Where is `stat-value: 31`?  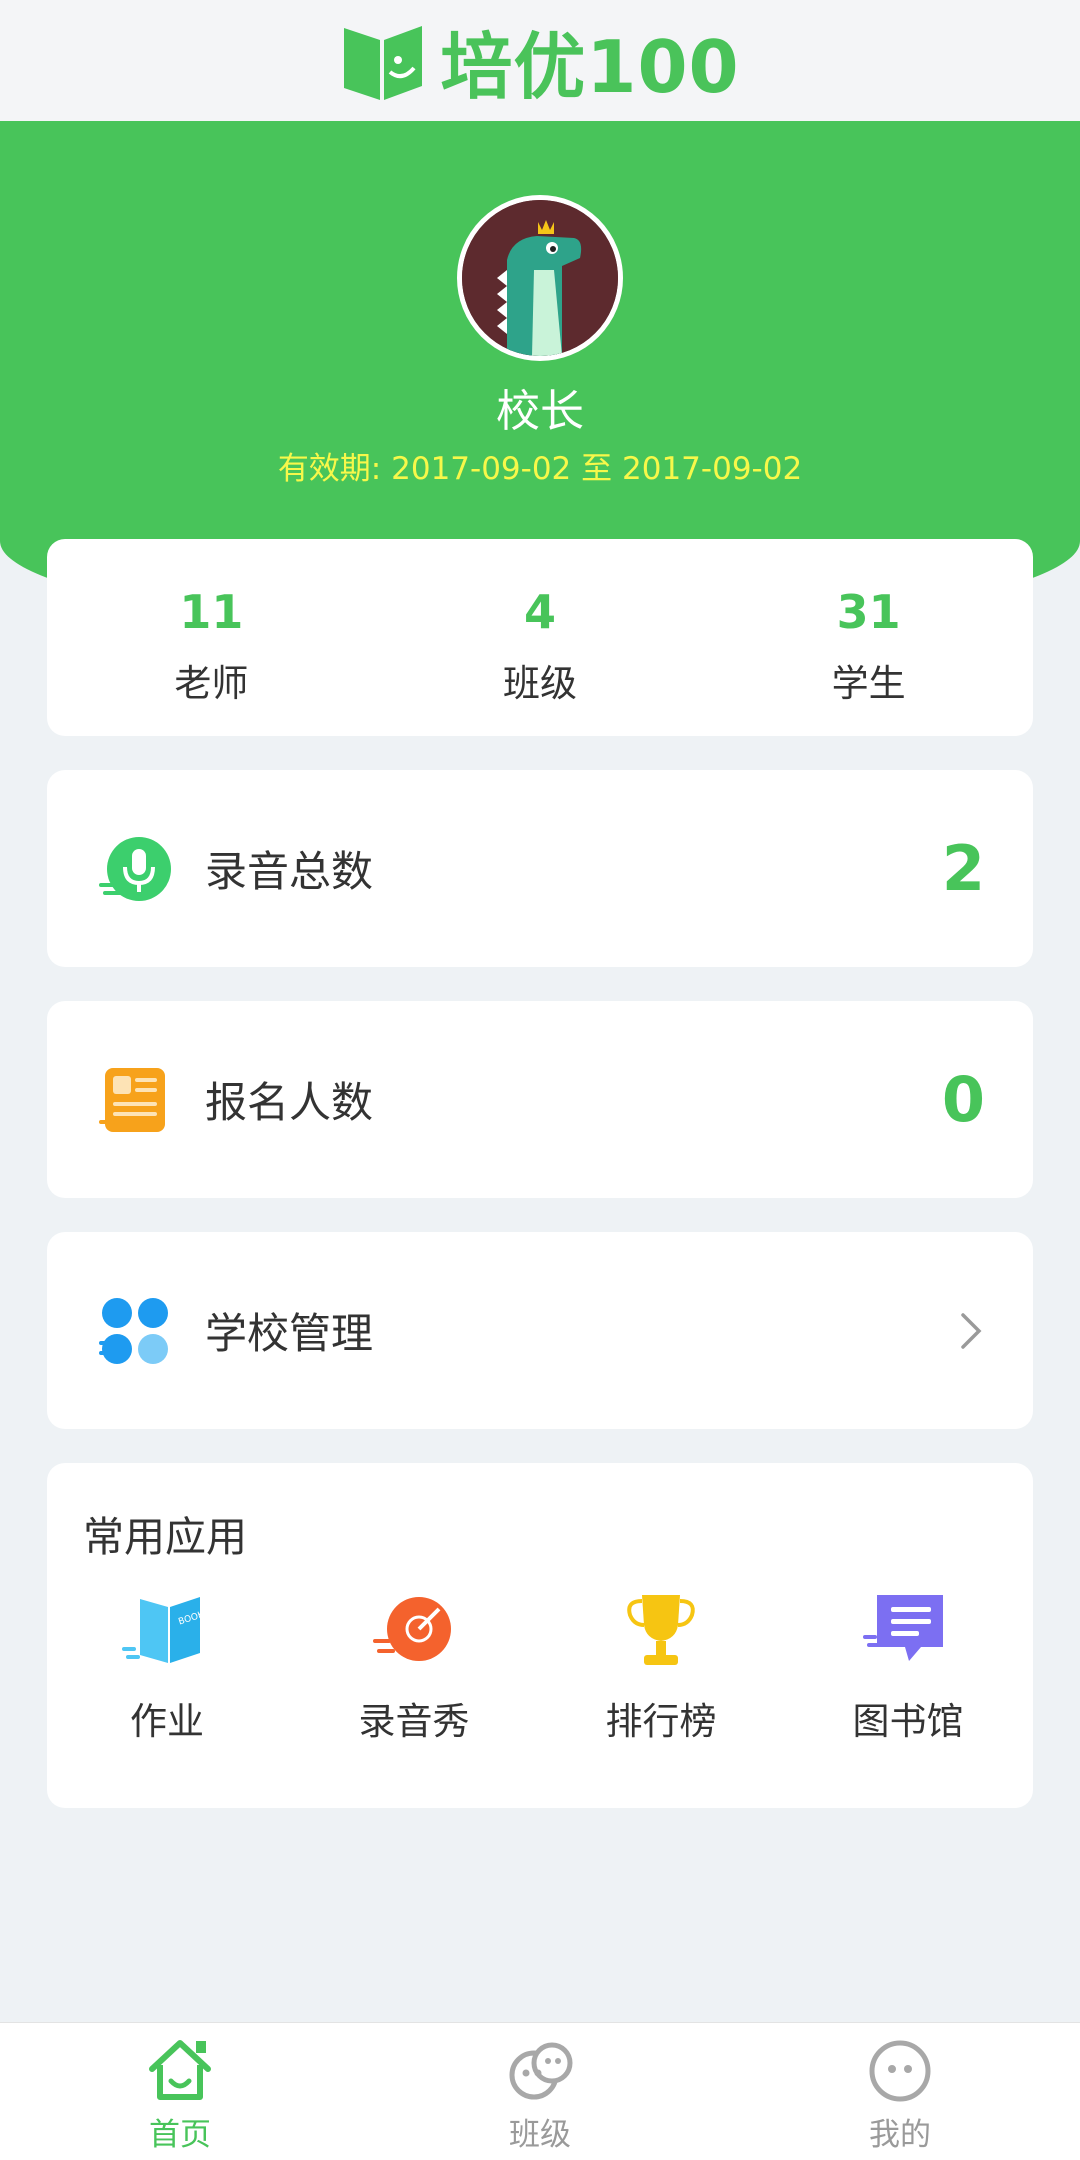 stat-value: 31 is located at coordinates (868, 612).